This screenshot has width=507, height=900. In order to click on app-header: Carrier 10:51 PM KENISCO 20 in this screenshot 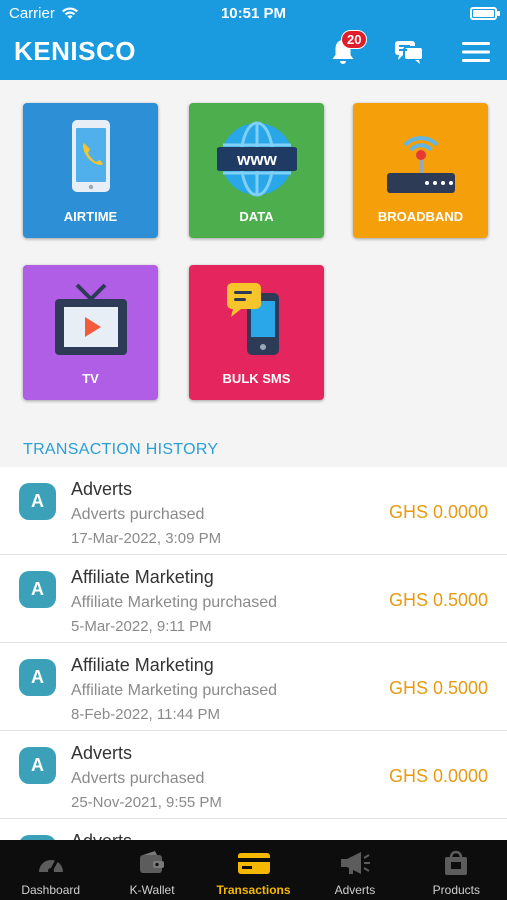, I will do `click(253, 40)`.